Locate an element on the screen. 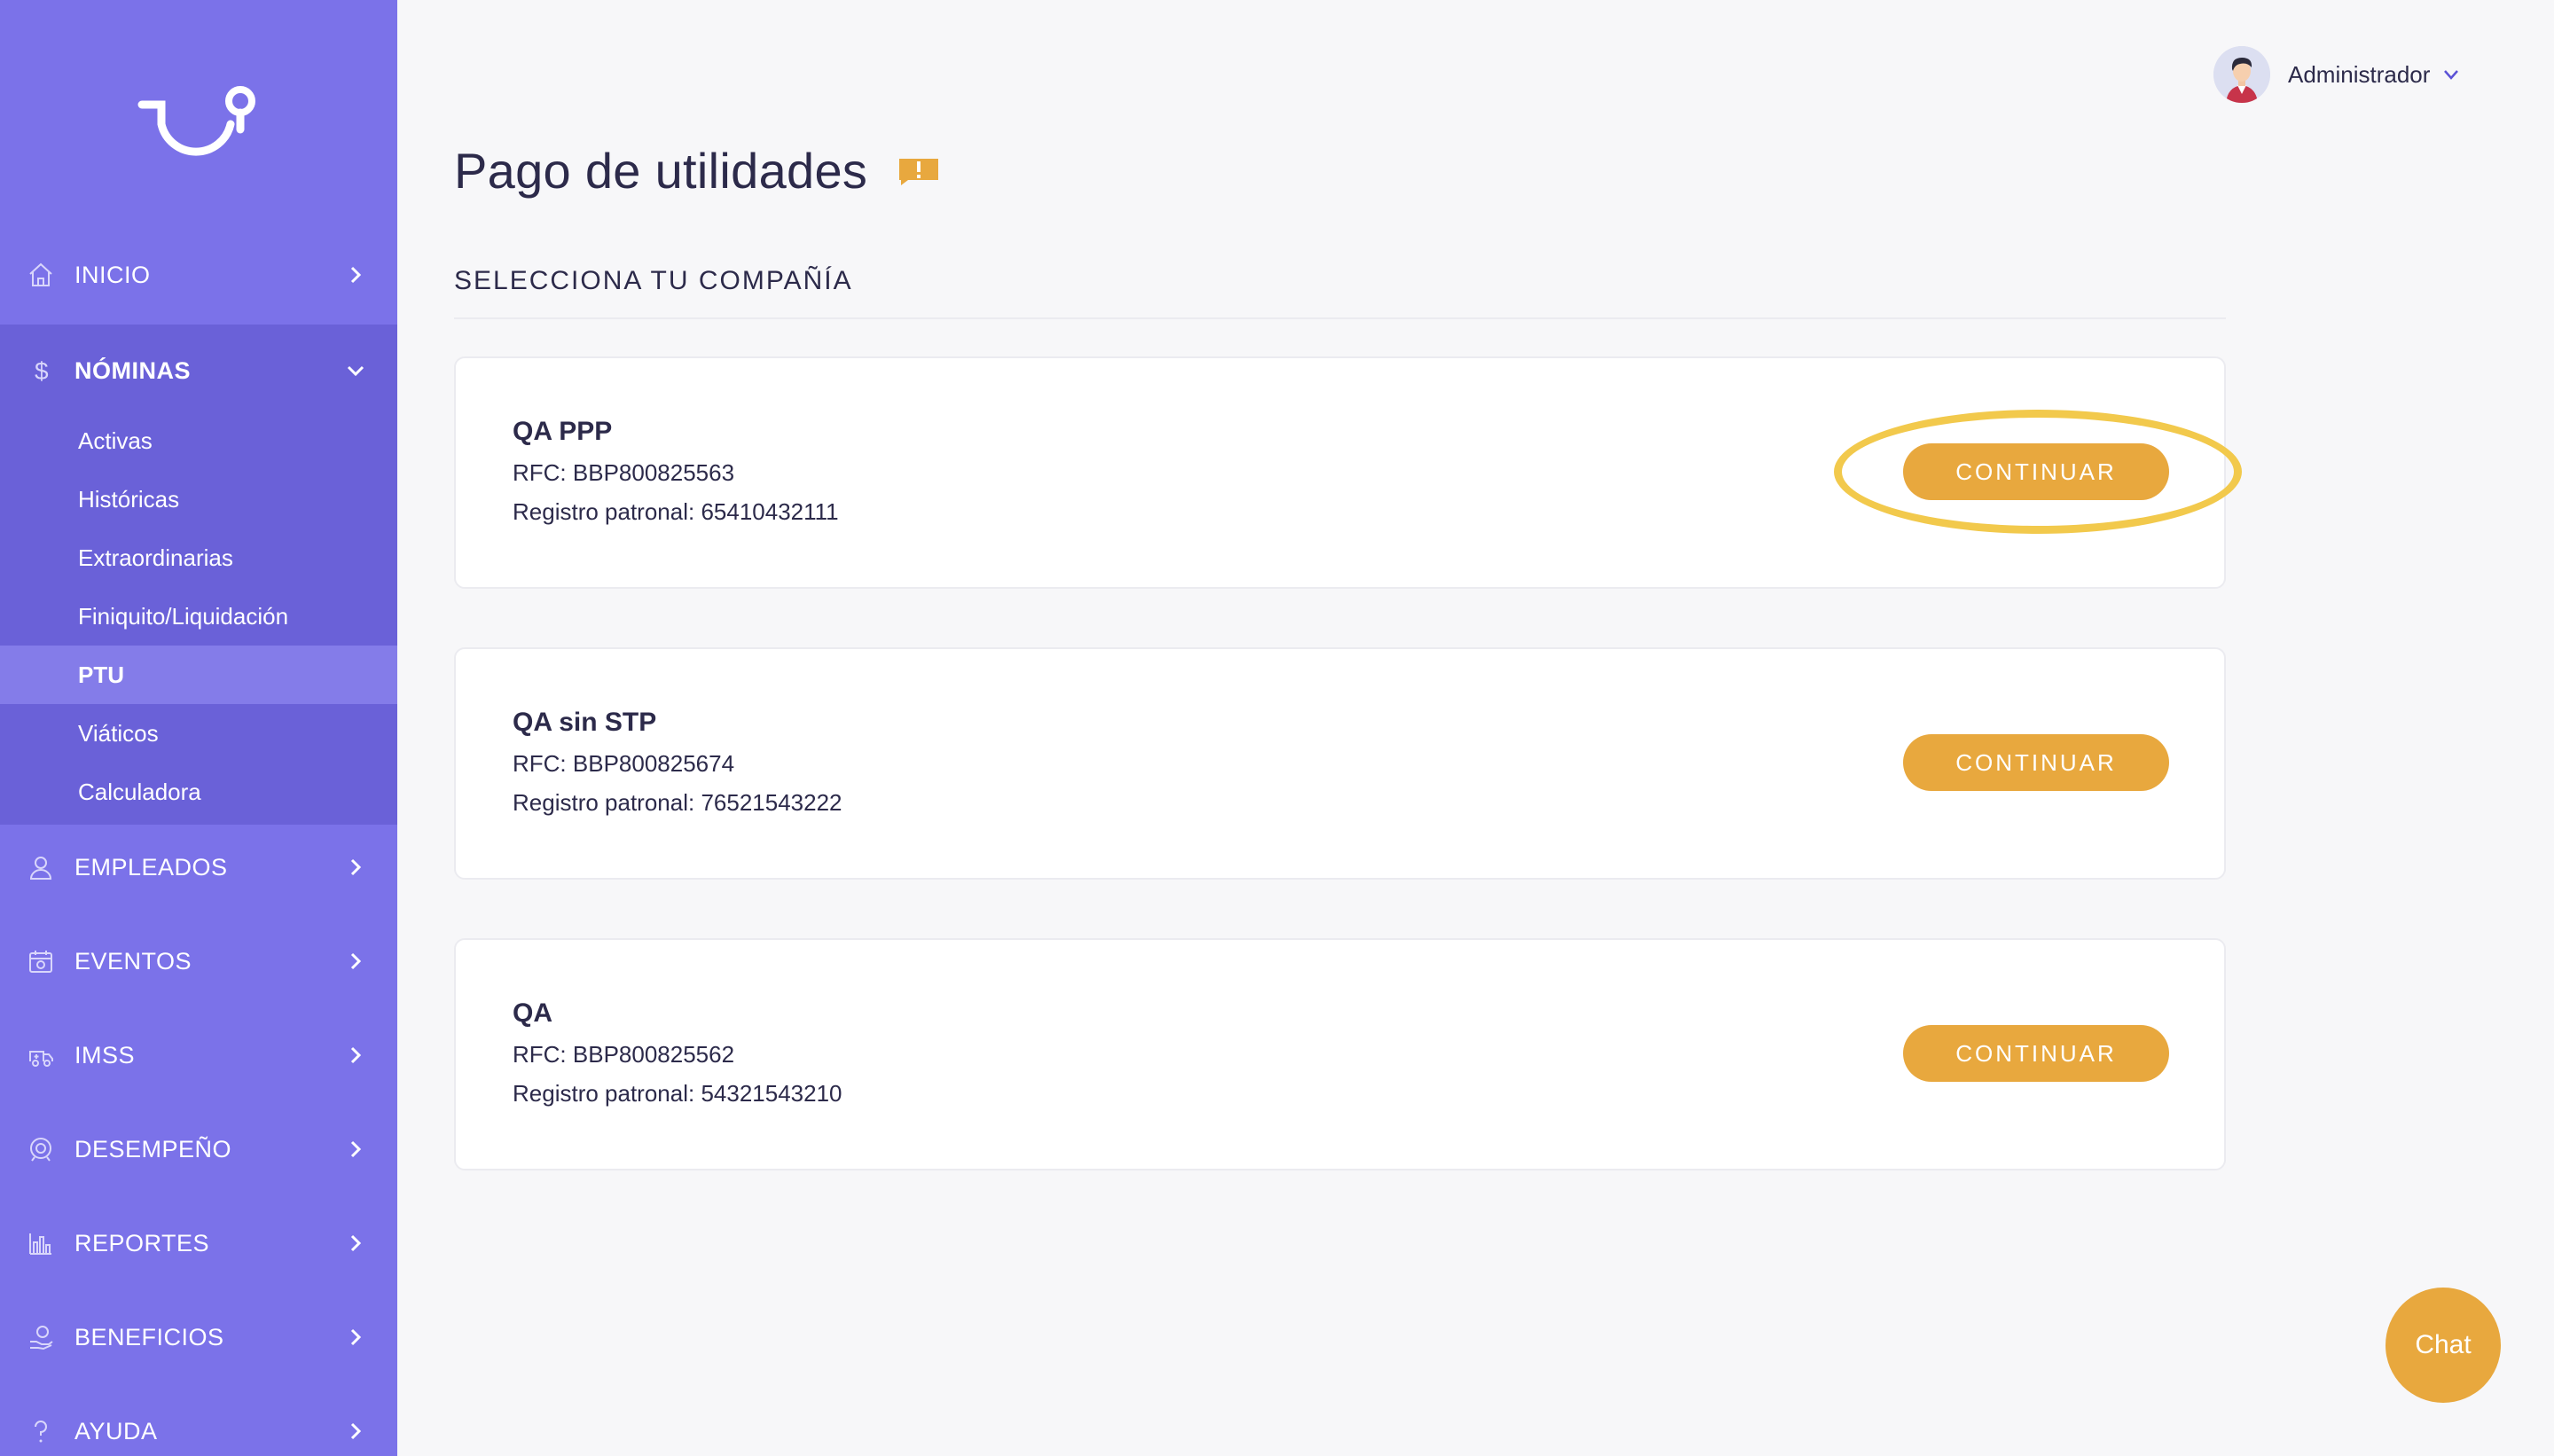  submenu-item-ptu: PTU is located at coordinates (198, 675).